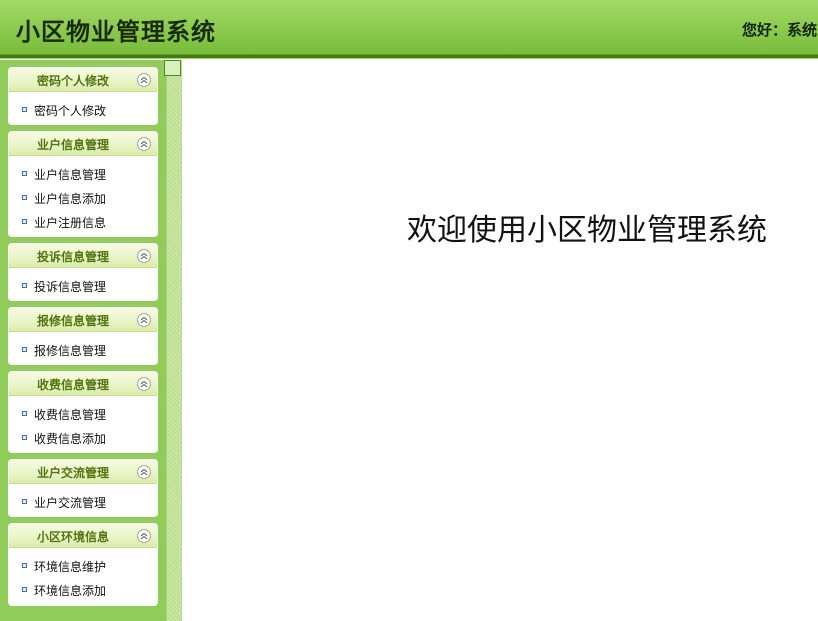 Image resolution: width=818 pixels, height=621 pixels. What do you see at coordinates (72, 145) in the screenshot?
I see `panel-title: 业户信息管理` at bounding box center [72, 145].